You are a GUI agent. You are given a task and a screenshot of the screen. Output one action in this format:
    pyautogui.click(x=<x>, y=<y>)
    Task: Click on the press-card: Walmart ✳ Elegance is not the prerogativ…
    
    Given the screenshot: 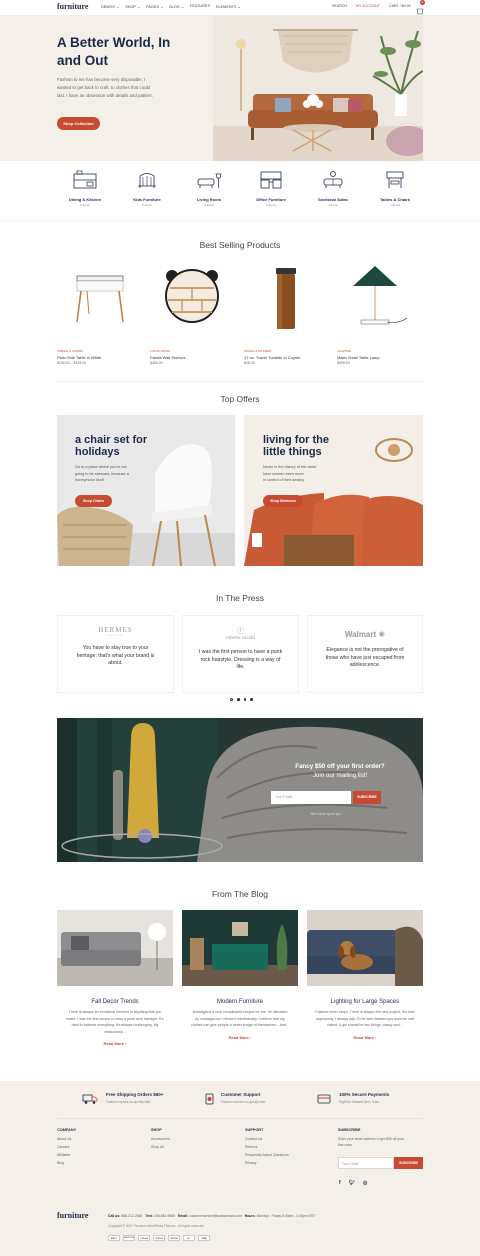 What is the action you would take?
    pyautogui.click(x=365, y=654)
    